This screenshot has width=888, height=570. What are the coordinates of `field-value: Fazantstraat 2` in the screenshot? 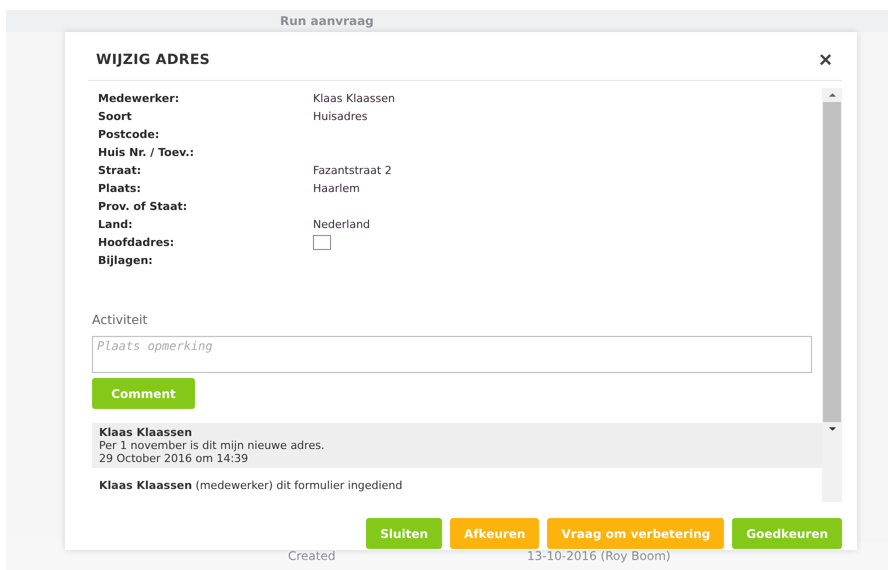 It's located at (352, 170).